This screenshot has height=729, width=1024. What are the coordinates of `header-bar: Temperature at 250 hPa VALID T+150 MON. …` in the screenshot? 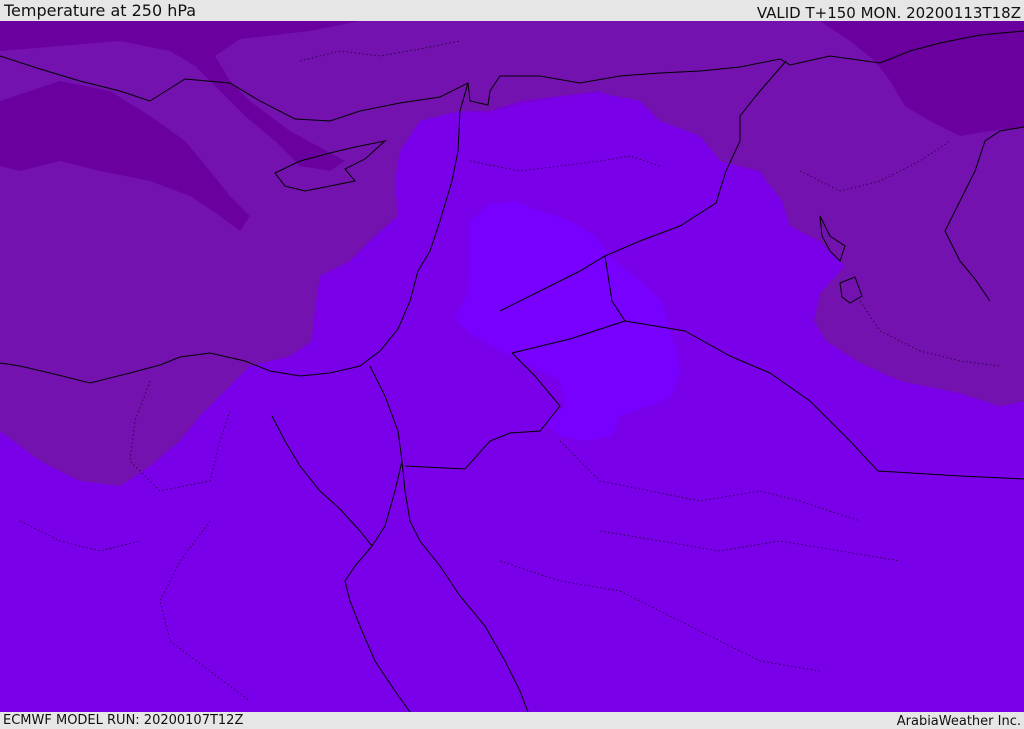 It's located at (512, 10).